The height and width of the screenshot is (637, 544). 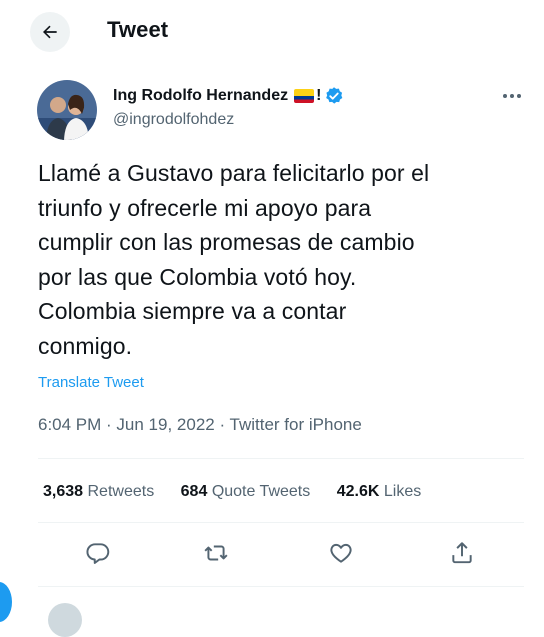 I want to click on author-name-text: Ing Rodolfo Hernandez, so click(x=201, y=95).